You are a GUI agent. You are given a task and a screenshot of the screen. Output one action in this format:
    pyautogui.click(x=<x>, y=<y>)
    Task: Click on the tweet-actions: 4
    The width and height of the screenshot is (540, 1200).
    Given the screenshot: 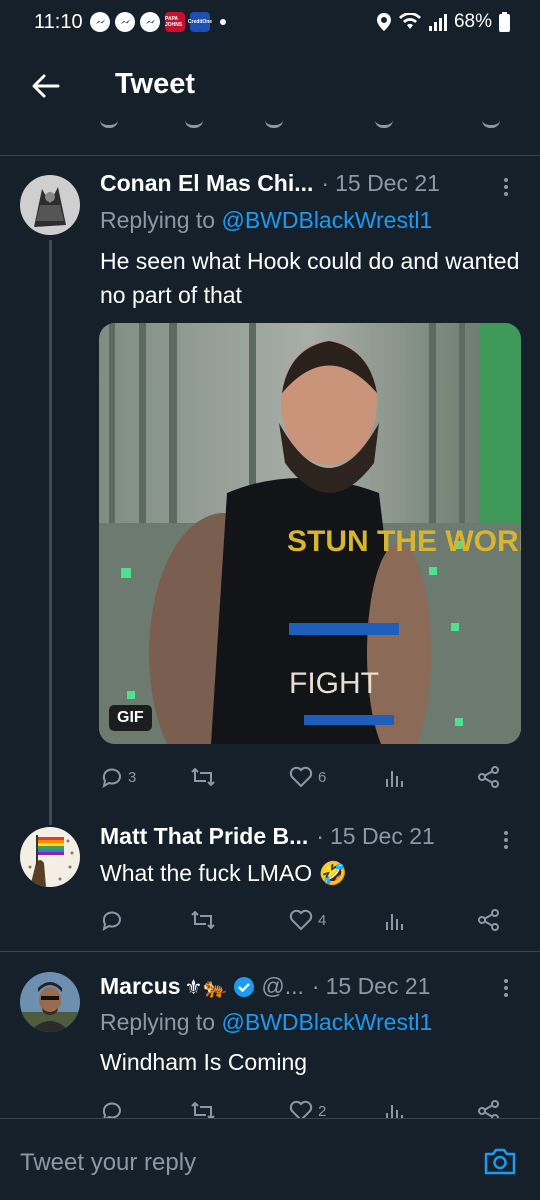 What is the action you would take?
    pyautogui.click(x=305, y=920)
    